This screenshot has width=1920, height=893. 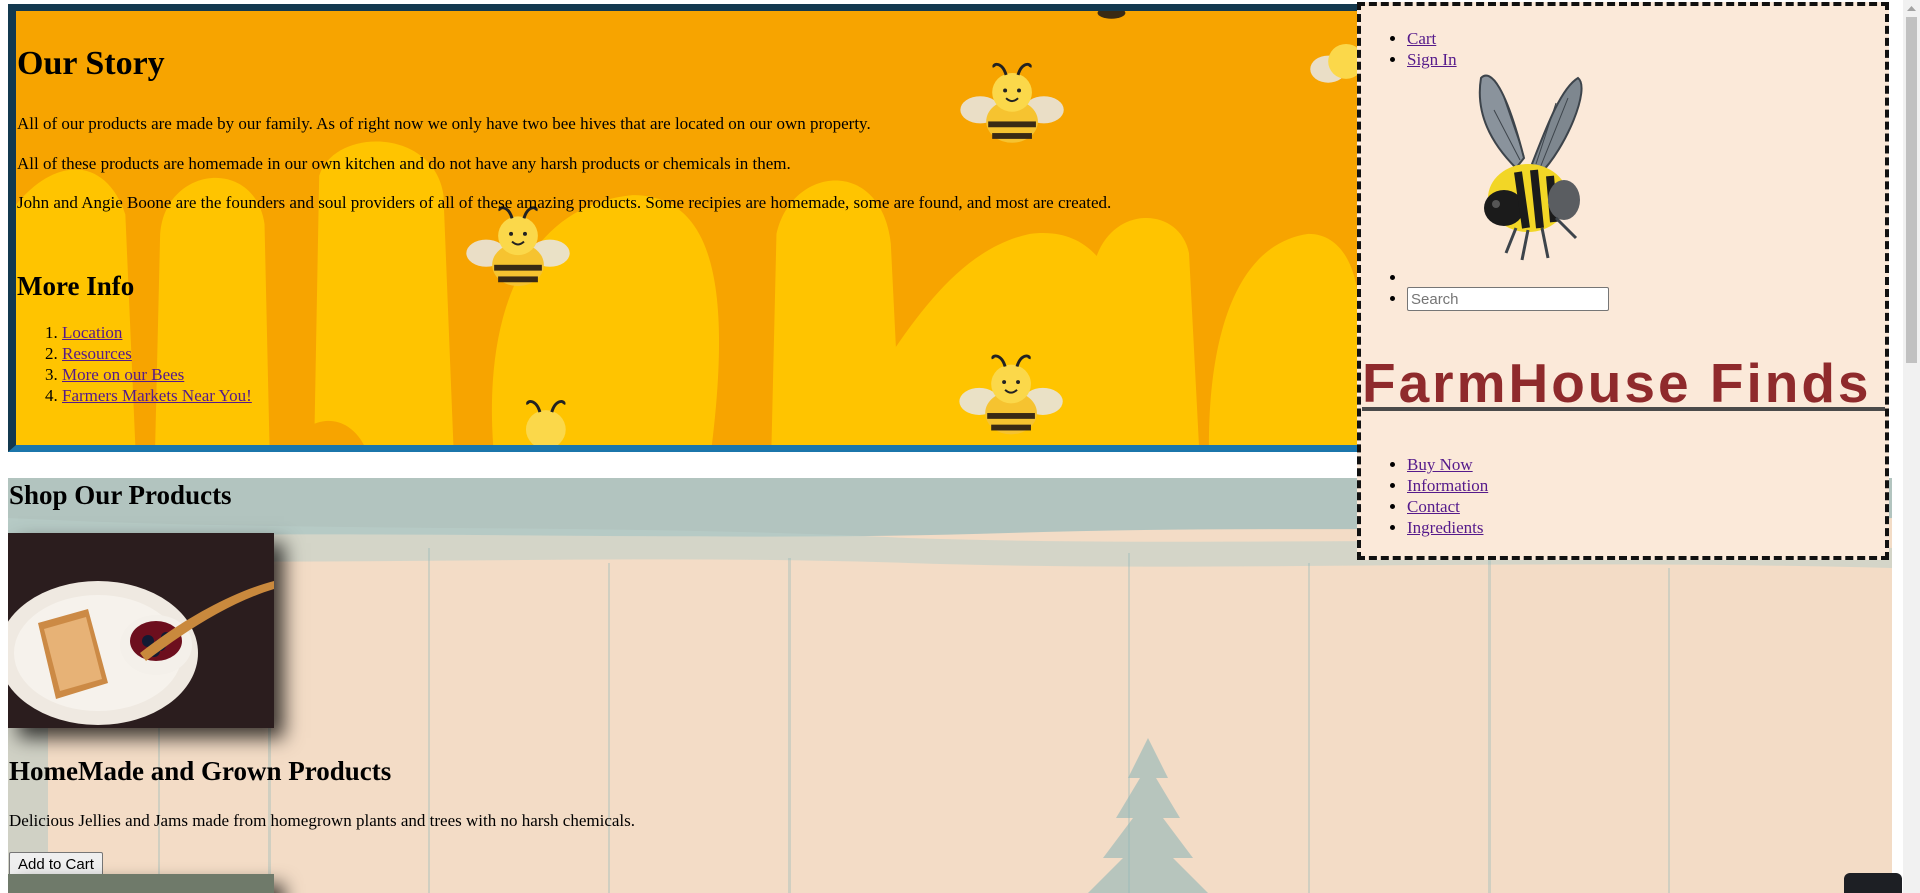 I want to click on location-link: Location, so click(x=92, y=332).